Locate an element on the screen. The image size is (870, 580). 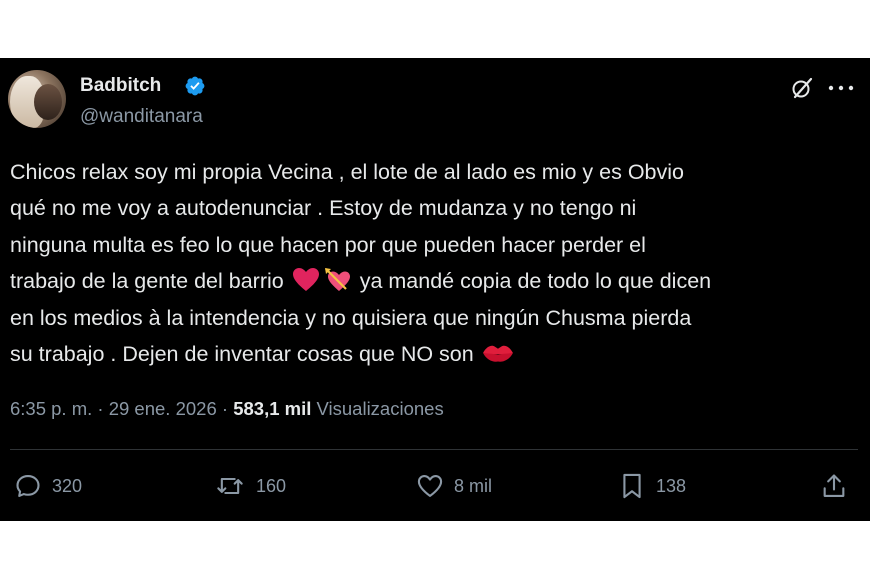
reply-count: 320 is located at coordinates (67, 485).